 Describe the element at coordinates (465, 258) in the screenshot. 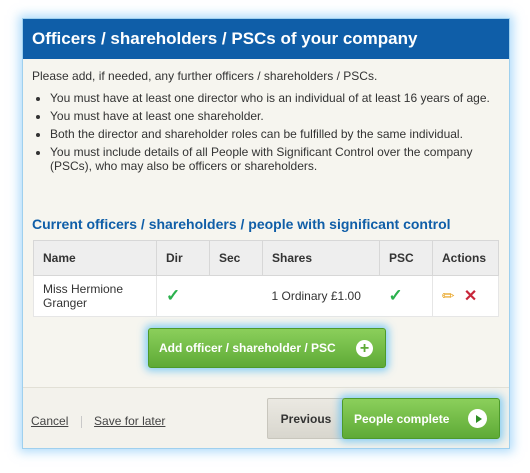

I see `column-header-actions: Actions` at that location.